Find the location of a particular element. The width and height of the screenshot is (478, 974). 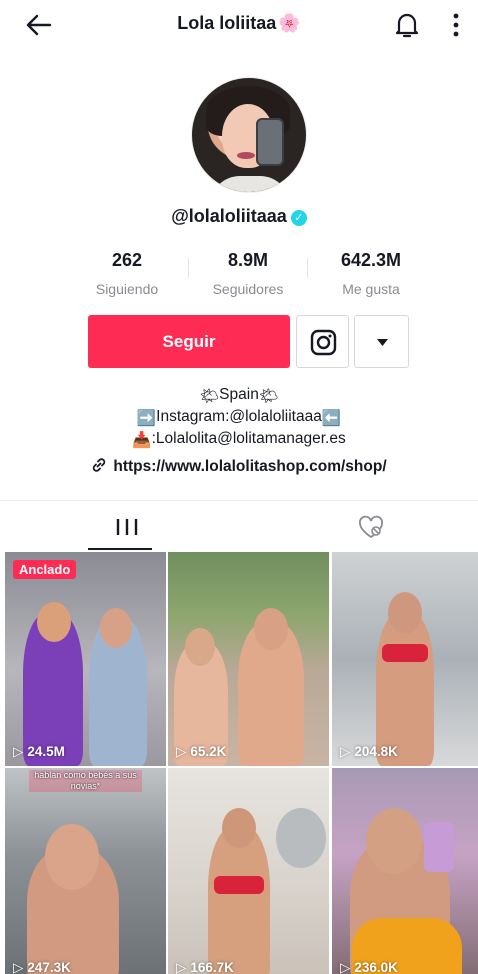

likes-count: 642.3M is located at coordinates (371, 260).